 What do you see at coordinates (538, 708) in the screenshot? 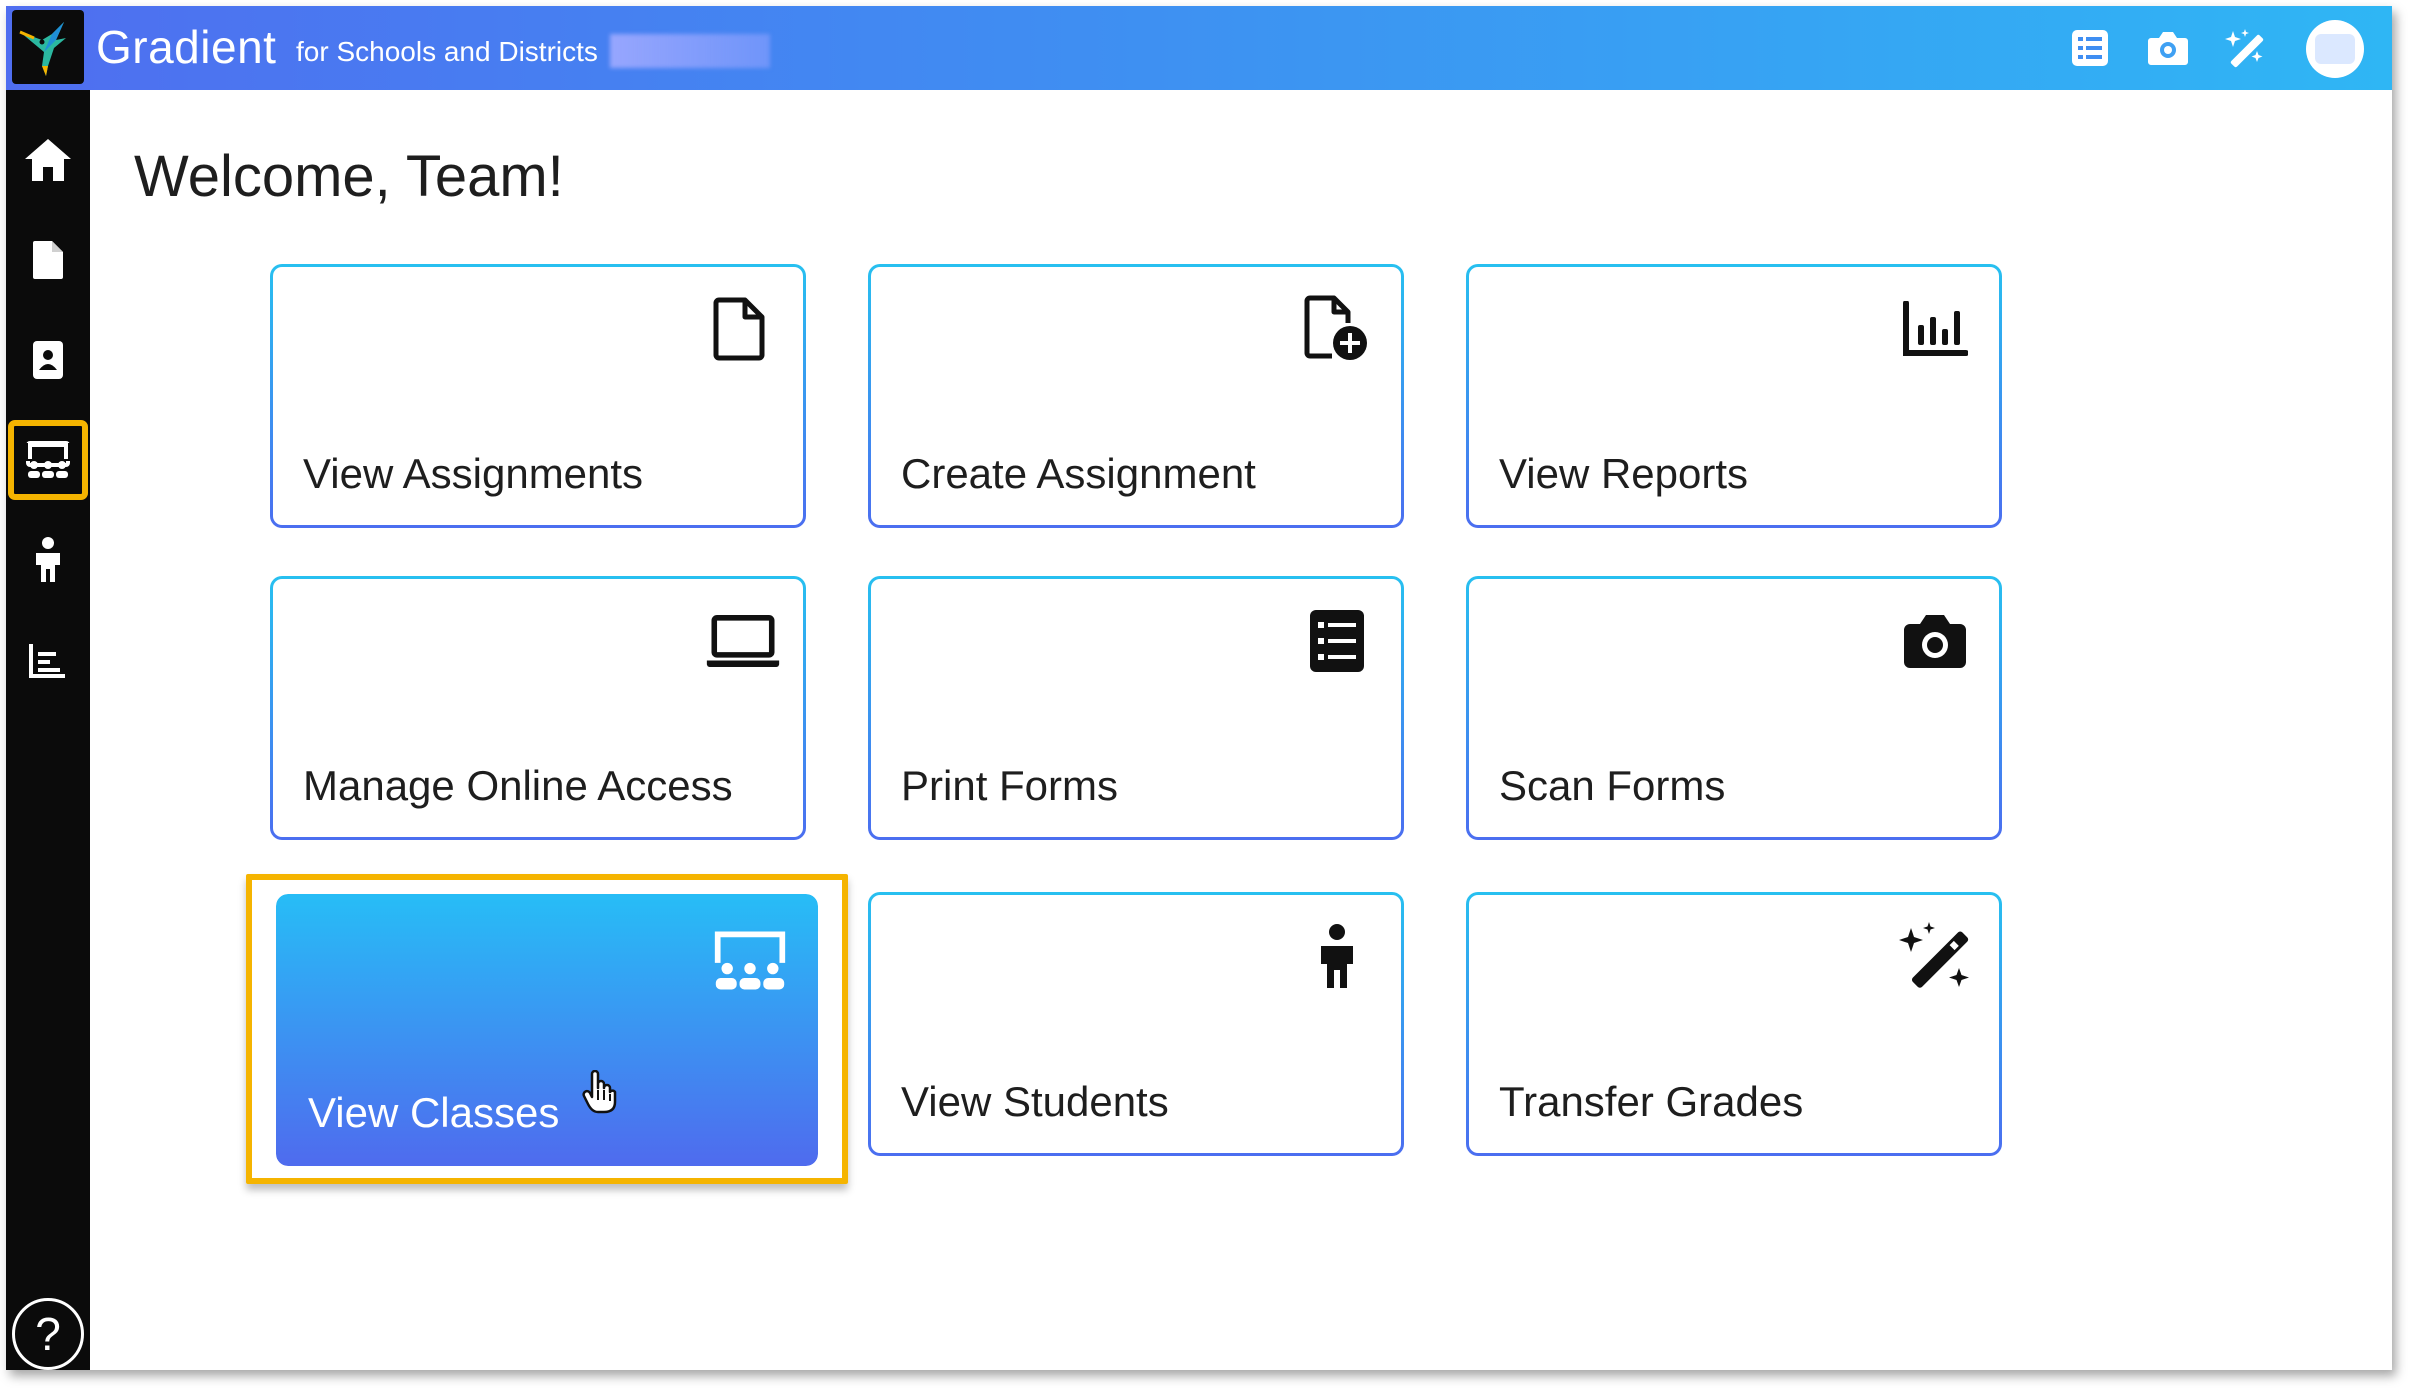
I see `card-manage-online-access: Manage Online Access` at bounding box center [538, 708].